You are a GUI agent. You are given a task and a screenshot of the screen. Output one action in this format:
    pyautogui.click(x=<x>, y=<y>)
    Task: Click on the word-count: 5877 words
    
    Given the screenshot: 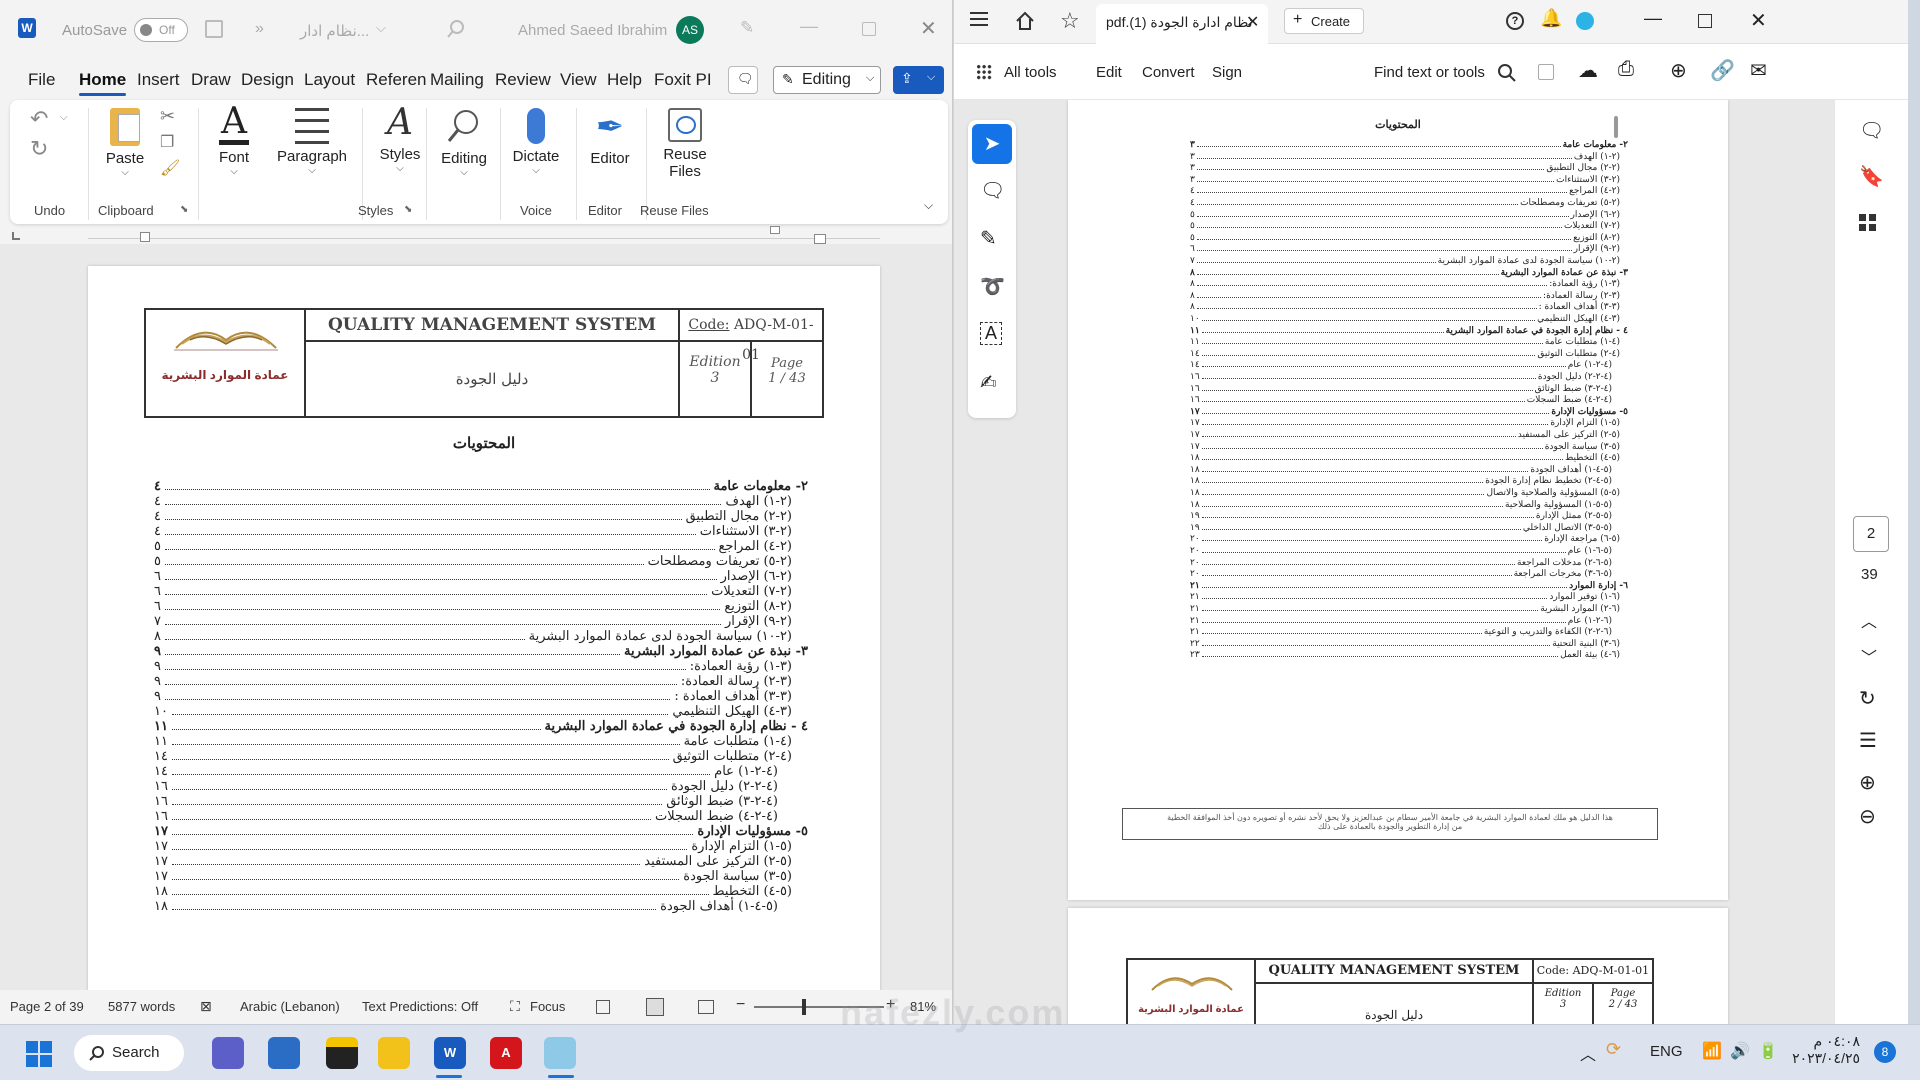 What is the action you would take?
    pyautogui.click(x=141, y=1006)
    